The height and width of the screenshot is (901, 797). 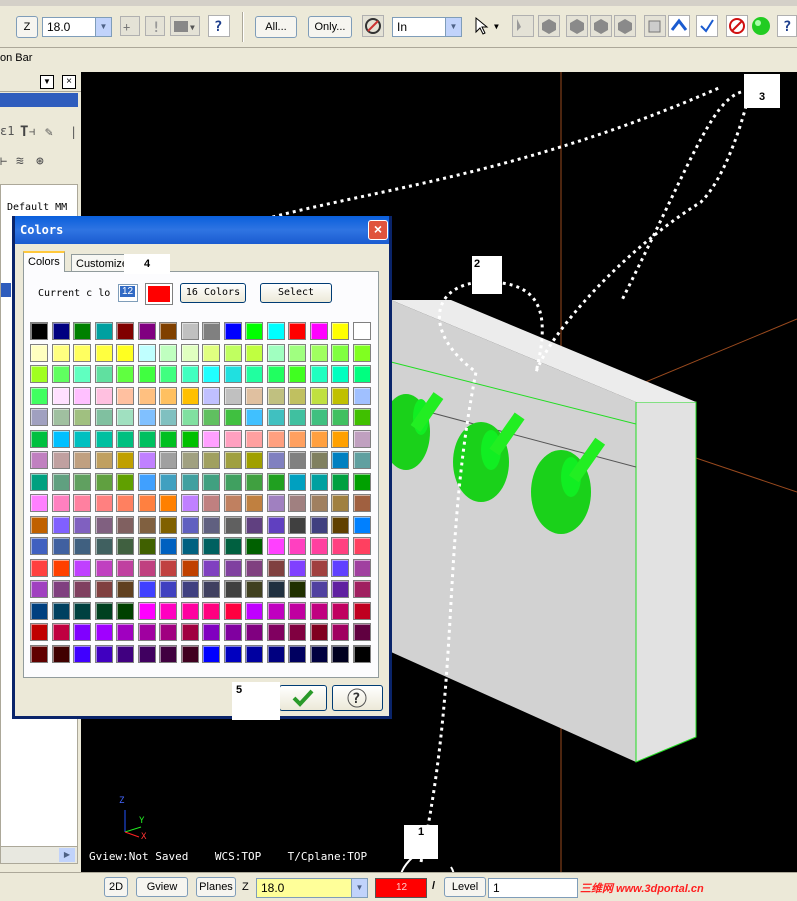 I want to click on help-icon: ?, so click(x=219, y=26).